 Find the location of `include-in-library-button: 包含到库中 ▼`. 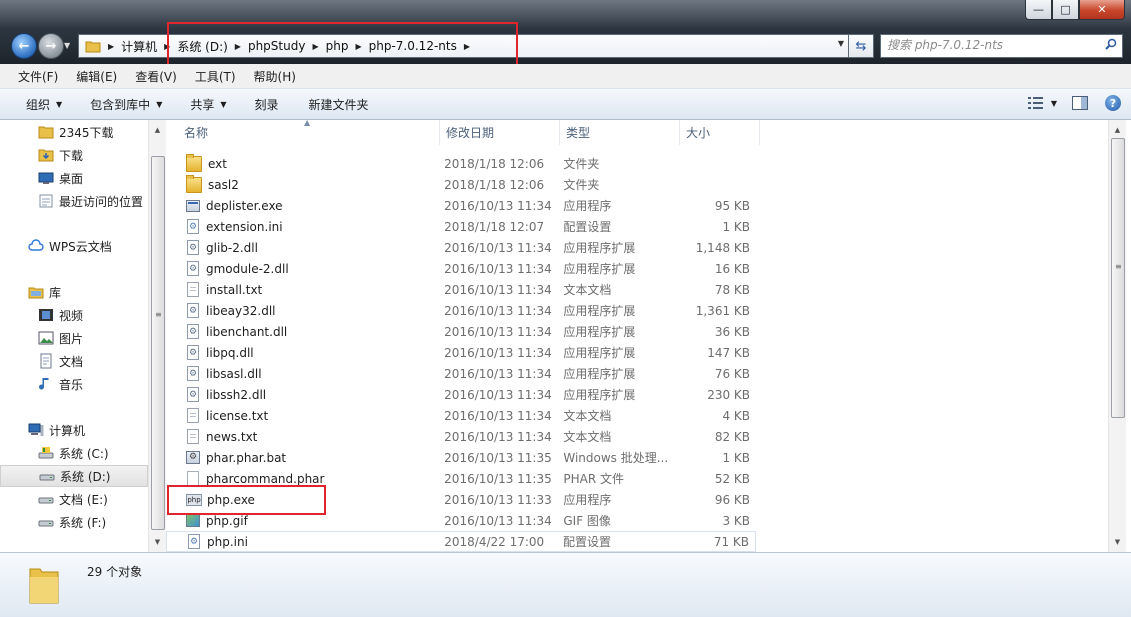

include-in-library-button: 包含到库中 ▼ is located at coordinates (126, 104).